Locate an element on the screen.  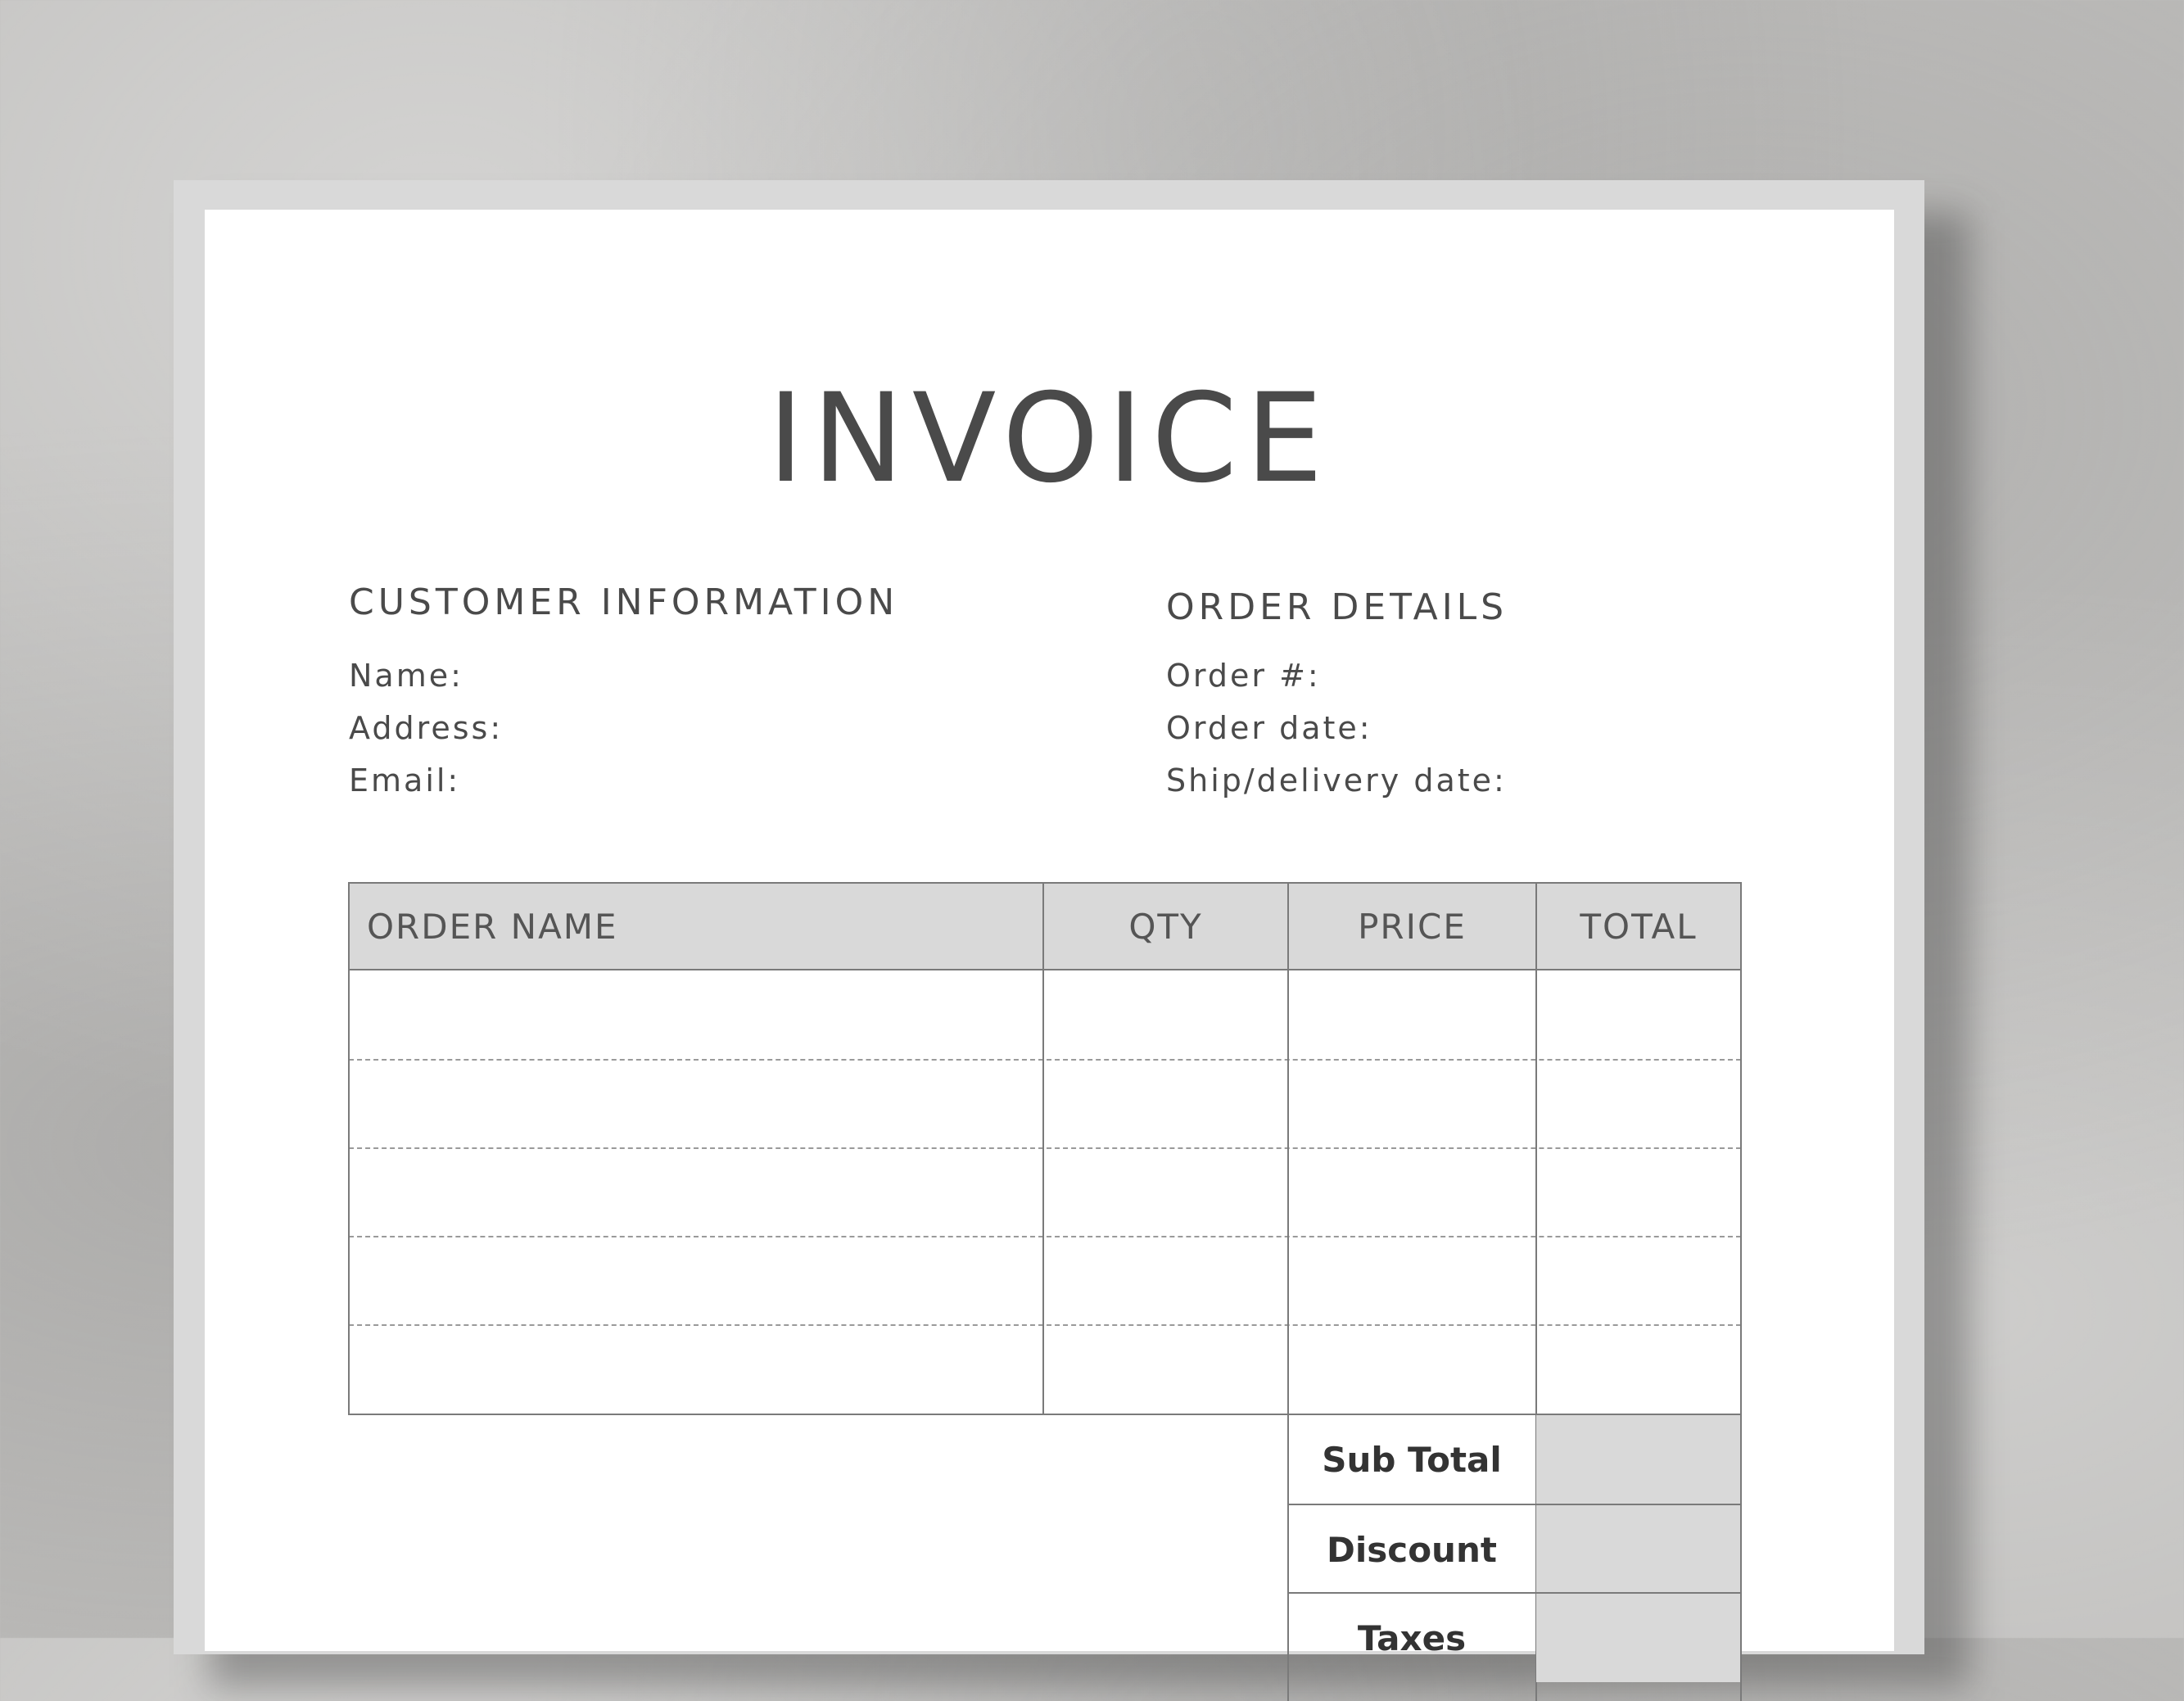
taxes-label: Taxes is located at coordinates (1412, 1637).